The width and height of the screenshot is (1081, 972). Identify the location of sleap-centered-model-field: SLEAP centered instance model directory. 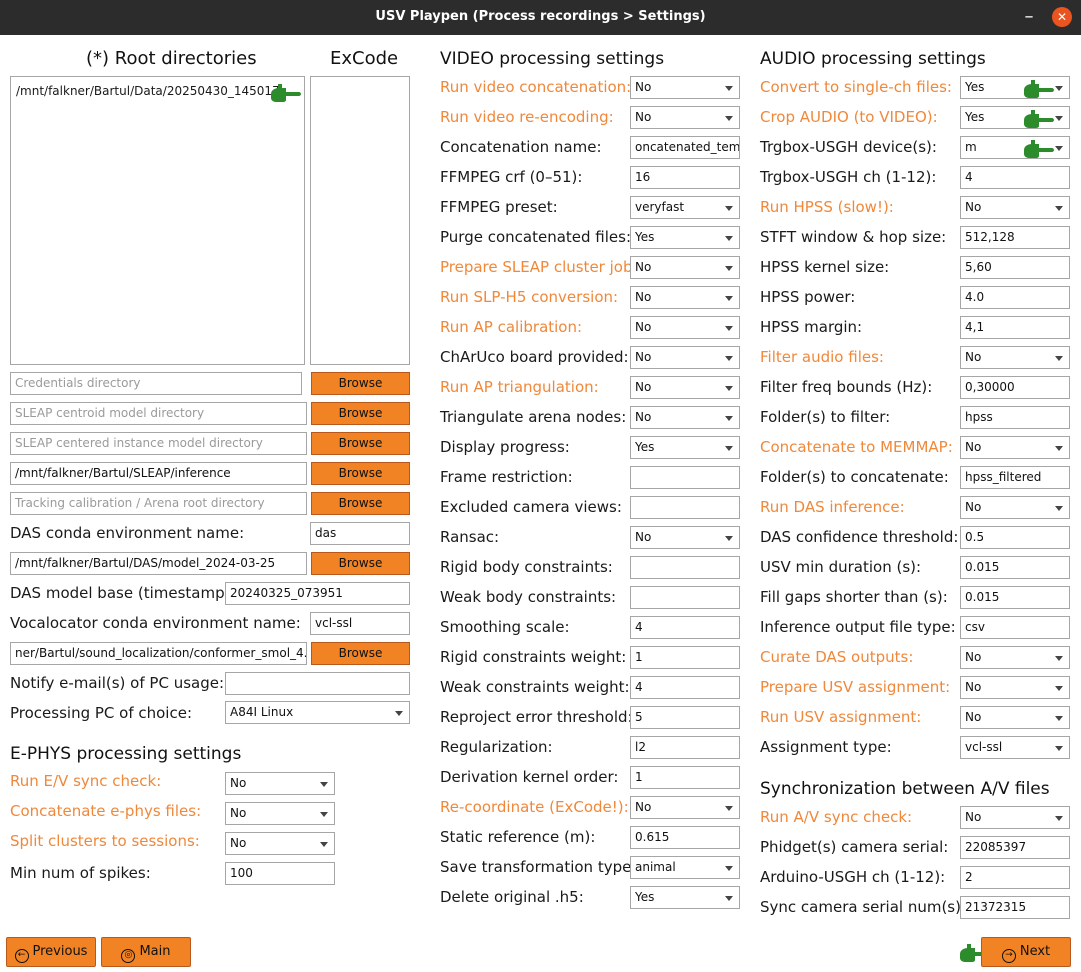
(158, 443).